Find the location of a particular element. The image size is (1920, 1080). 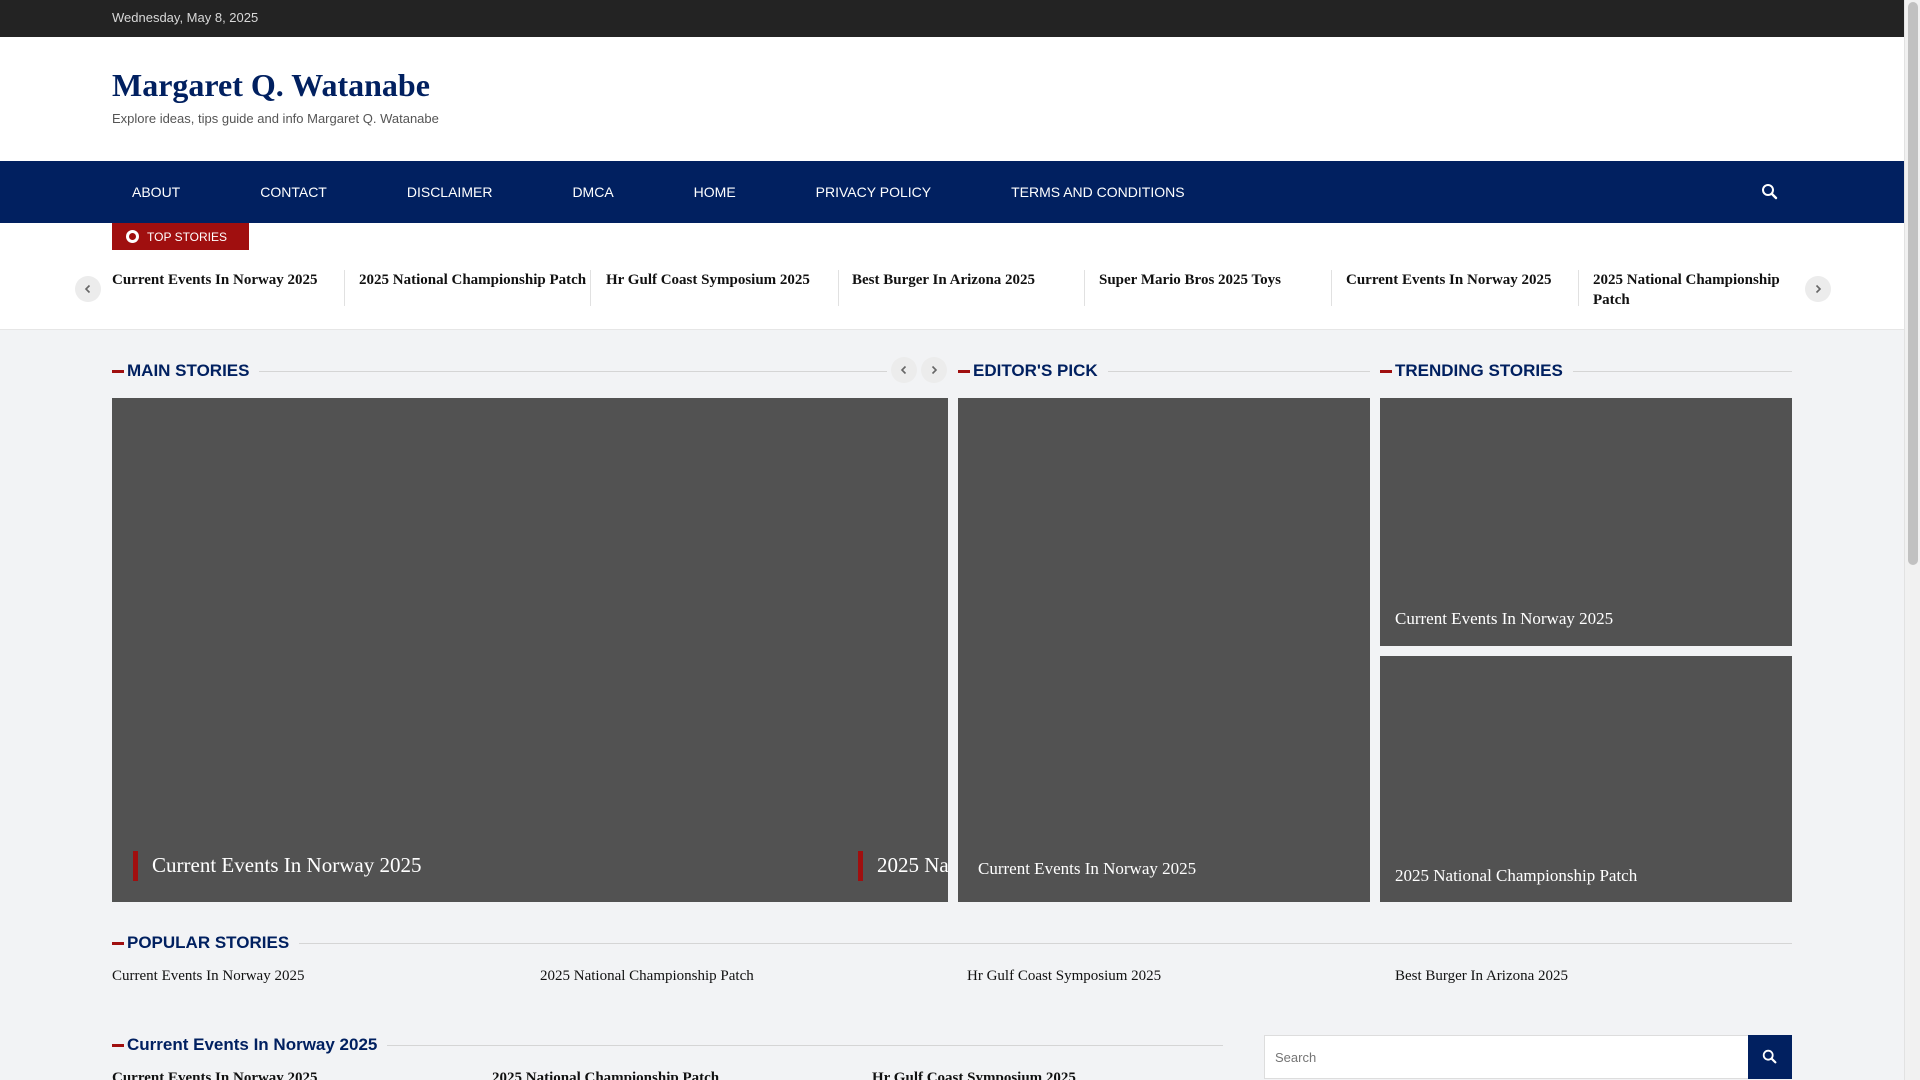

category-title: Current Events In Norway 2025 is located at coordinates (257, 1045).